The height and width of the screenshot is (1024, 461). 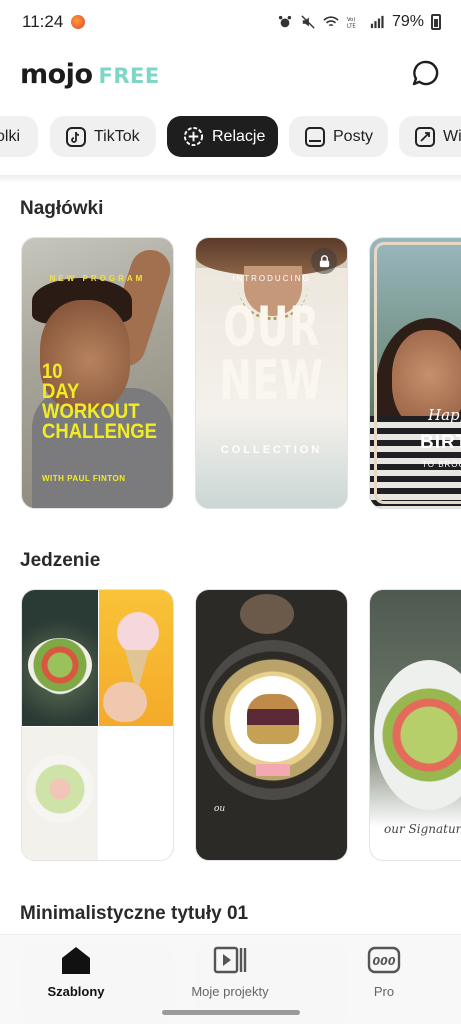 I want to click on chat-icon, so click(x=426, y=74).